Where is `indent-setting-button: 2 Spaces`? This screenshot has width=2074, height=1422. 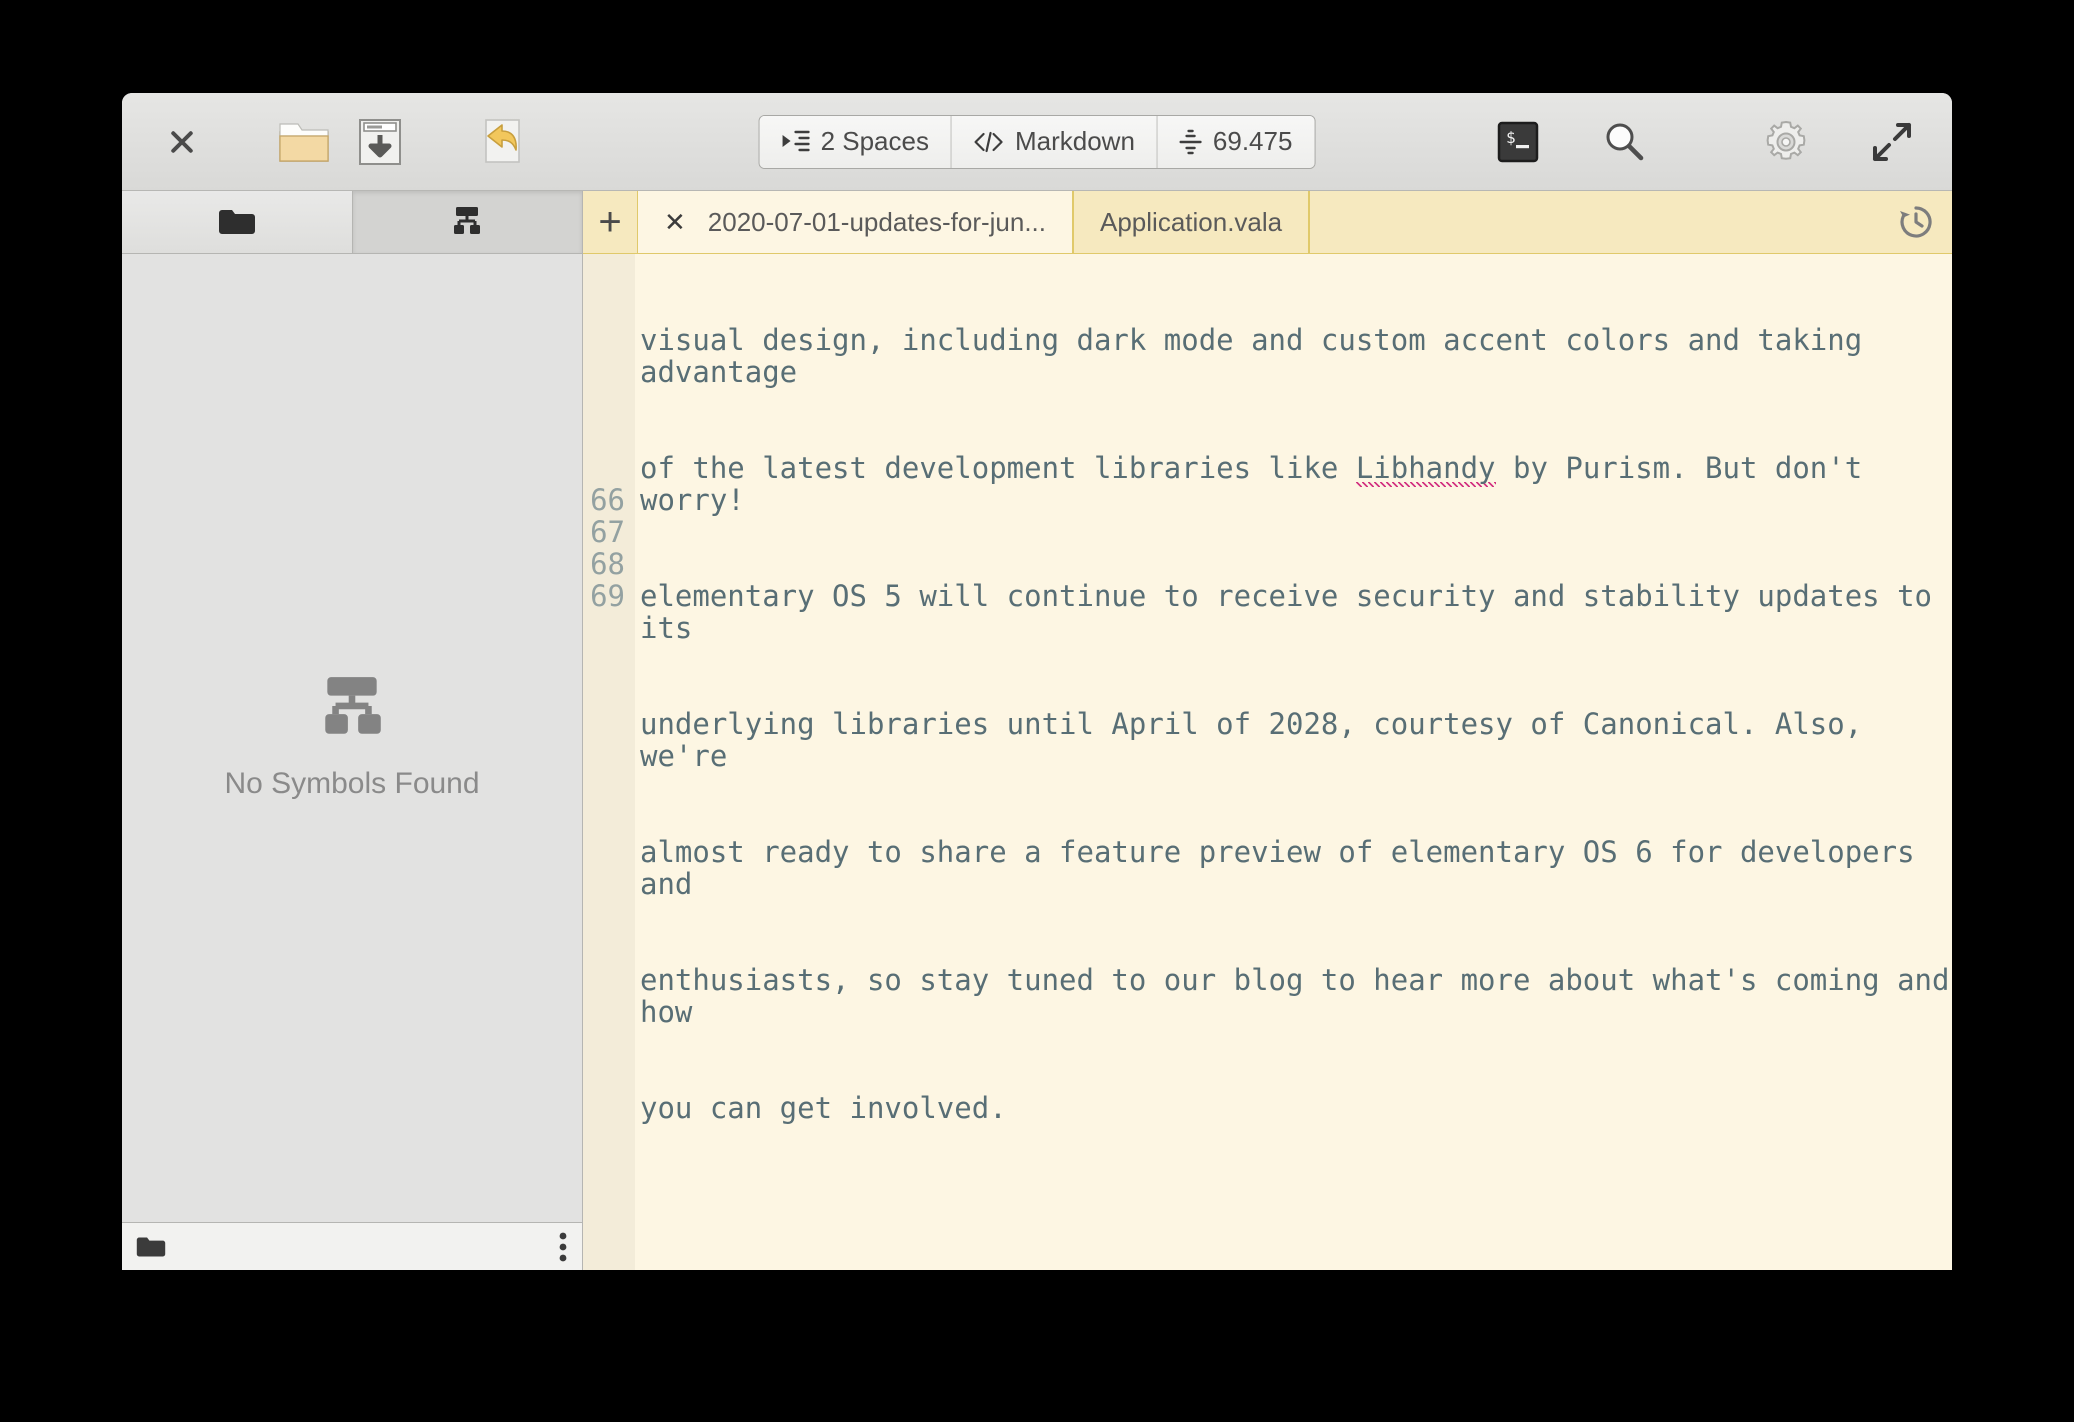
indent-setting-button: 2 Spaces is located at coordinates (855, 141).